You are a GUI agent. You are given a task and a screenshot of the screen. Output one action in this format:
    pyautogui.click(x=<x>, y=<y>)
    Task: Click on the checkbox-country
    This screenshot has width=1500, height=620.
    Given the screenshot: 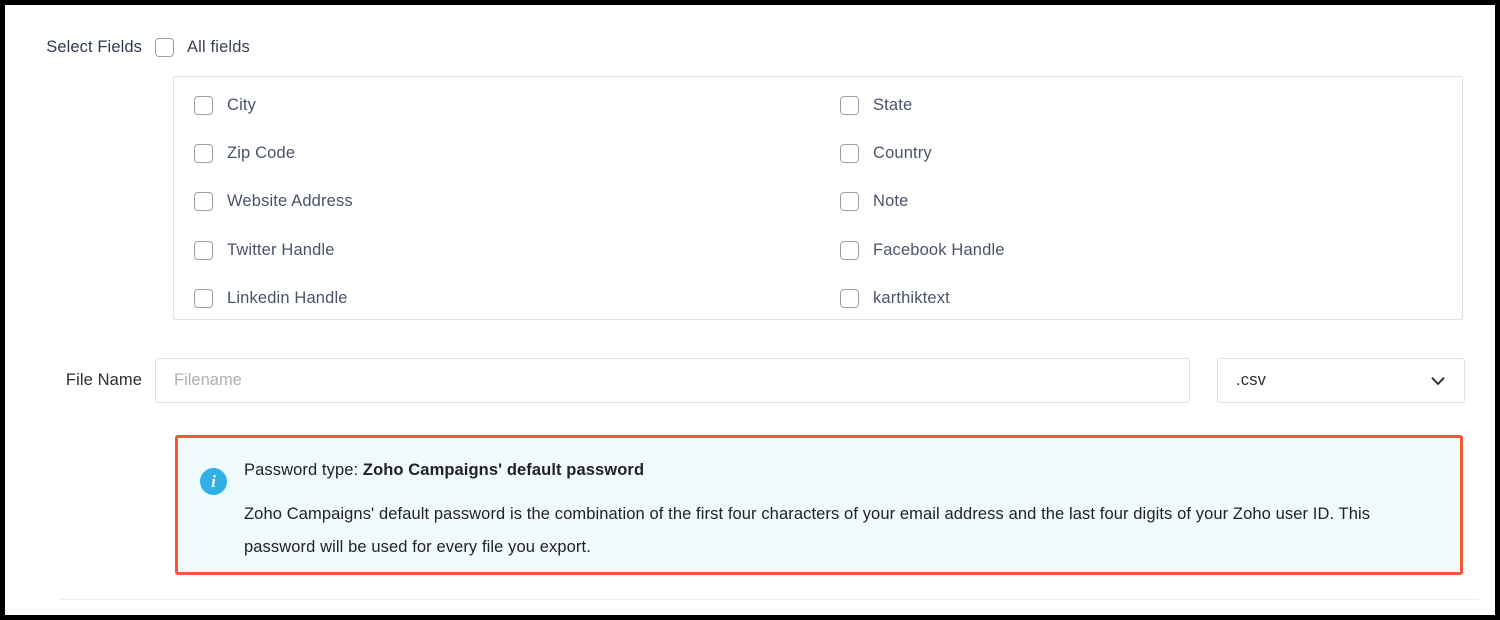 What is the action you would take?
    pyautogui.click(x=849, y=154)
    